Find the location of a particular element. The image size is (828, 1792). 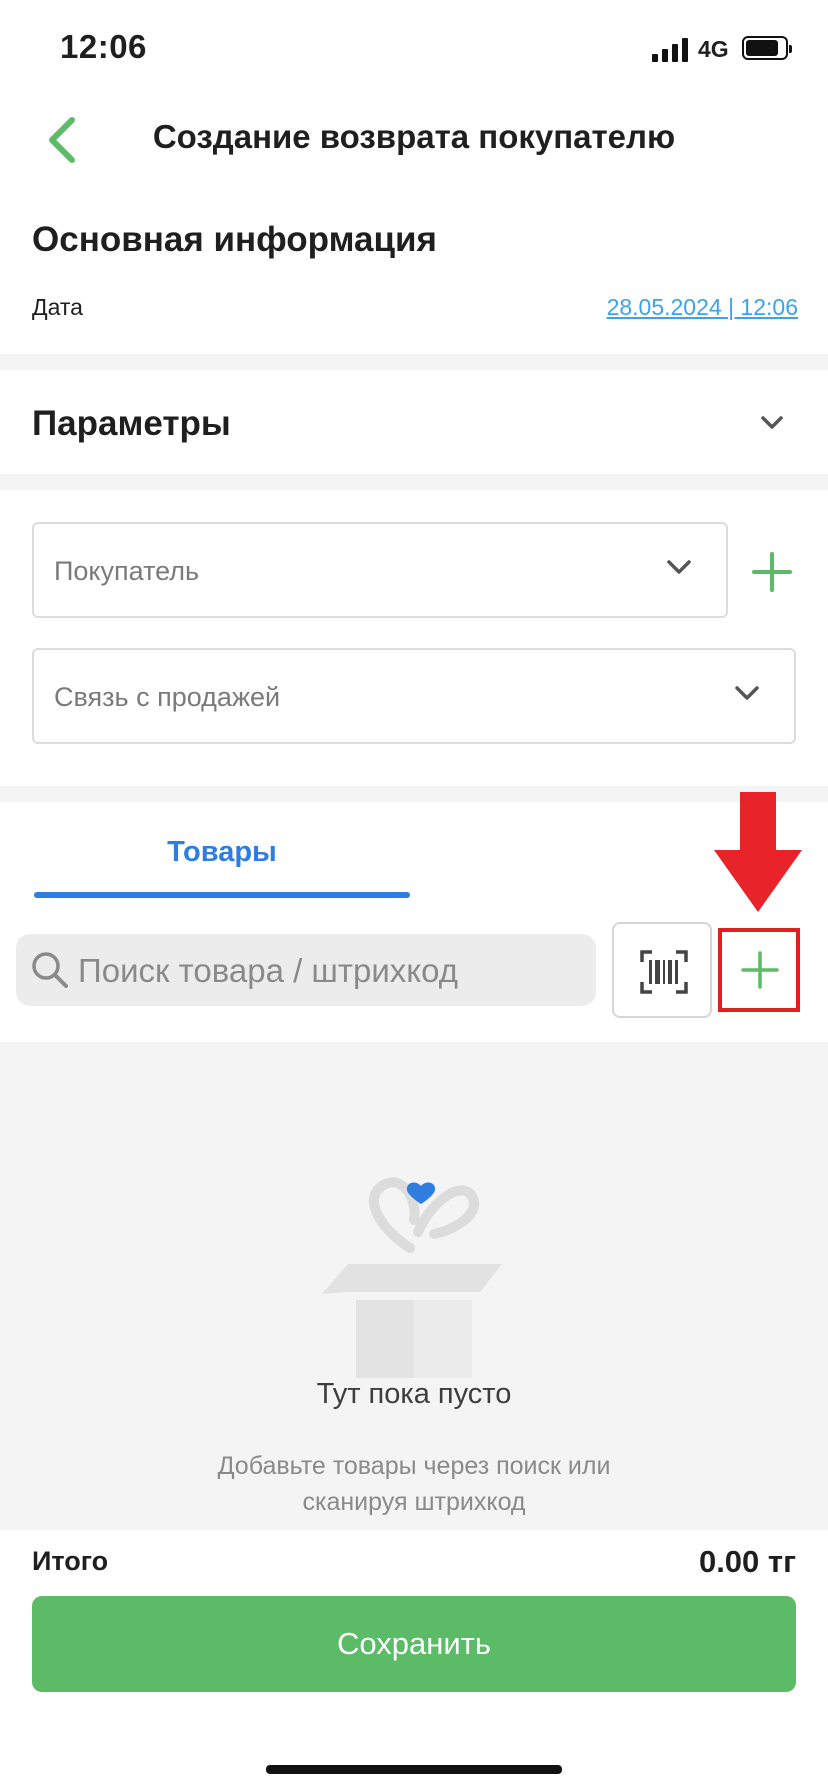

parameters-header: Параметры is located at coordinates (414, 422).